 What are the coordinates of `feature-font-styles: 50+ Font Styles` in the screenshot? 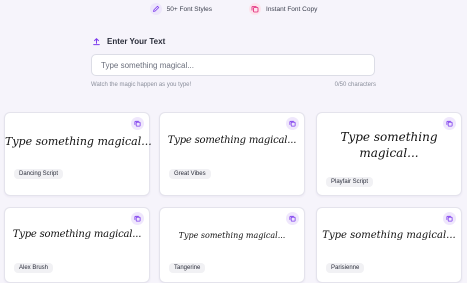 It's located at (181, 9).